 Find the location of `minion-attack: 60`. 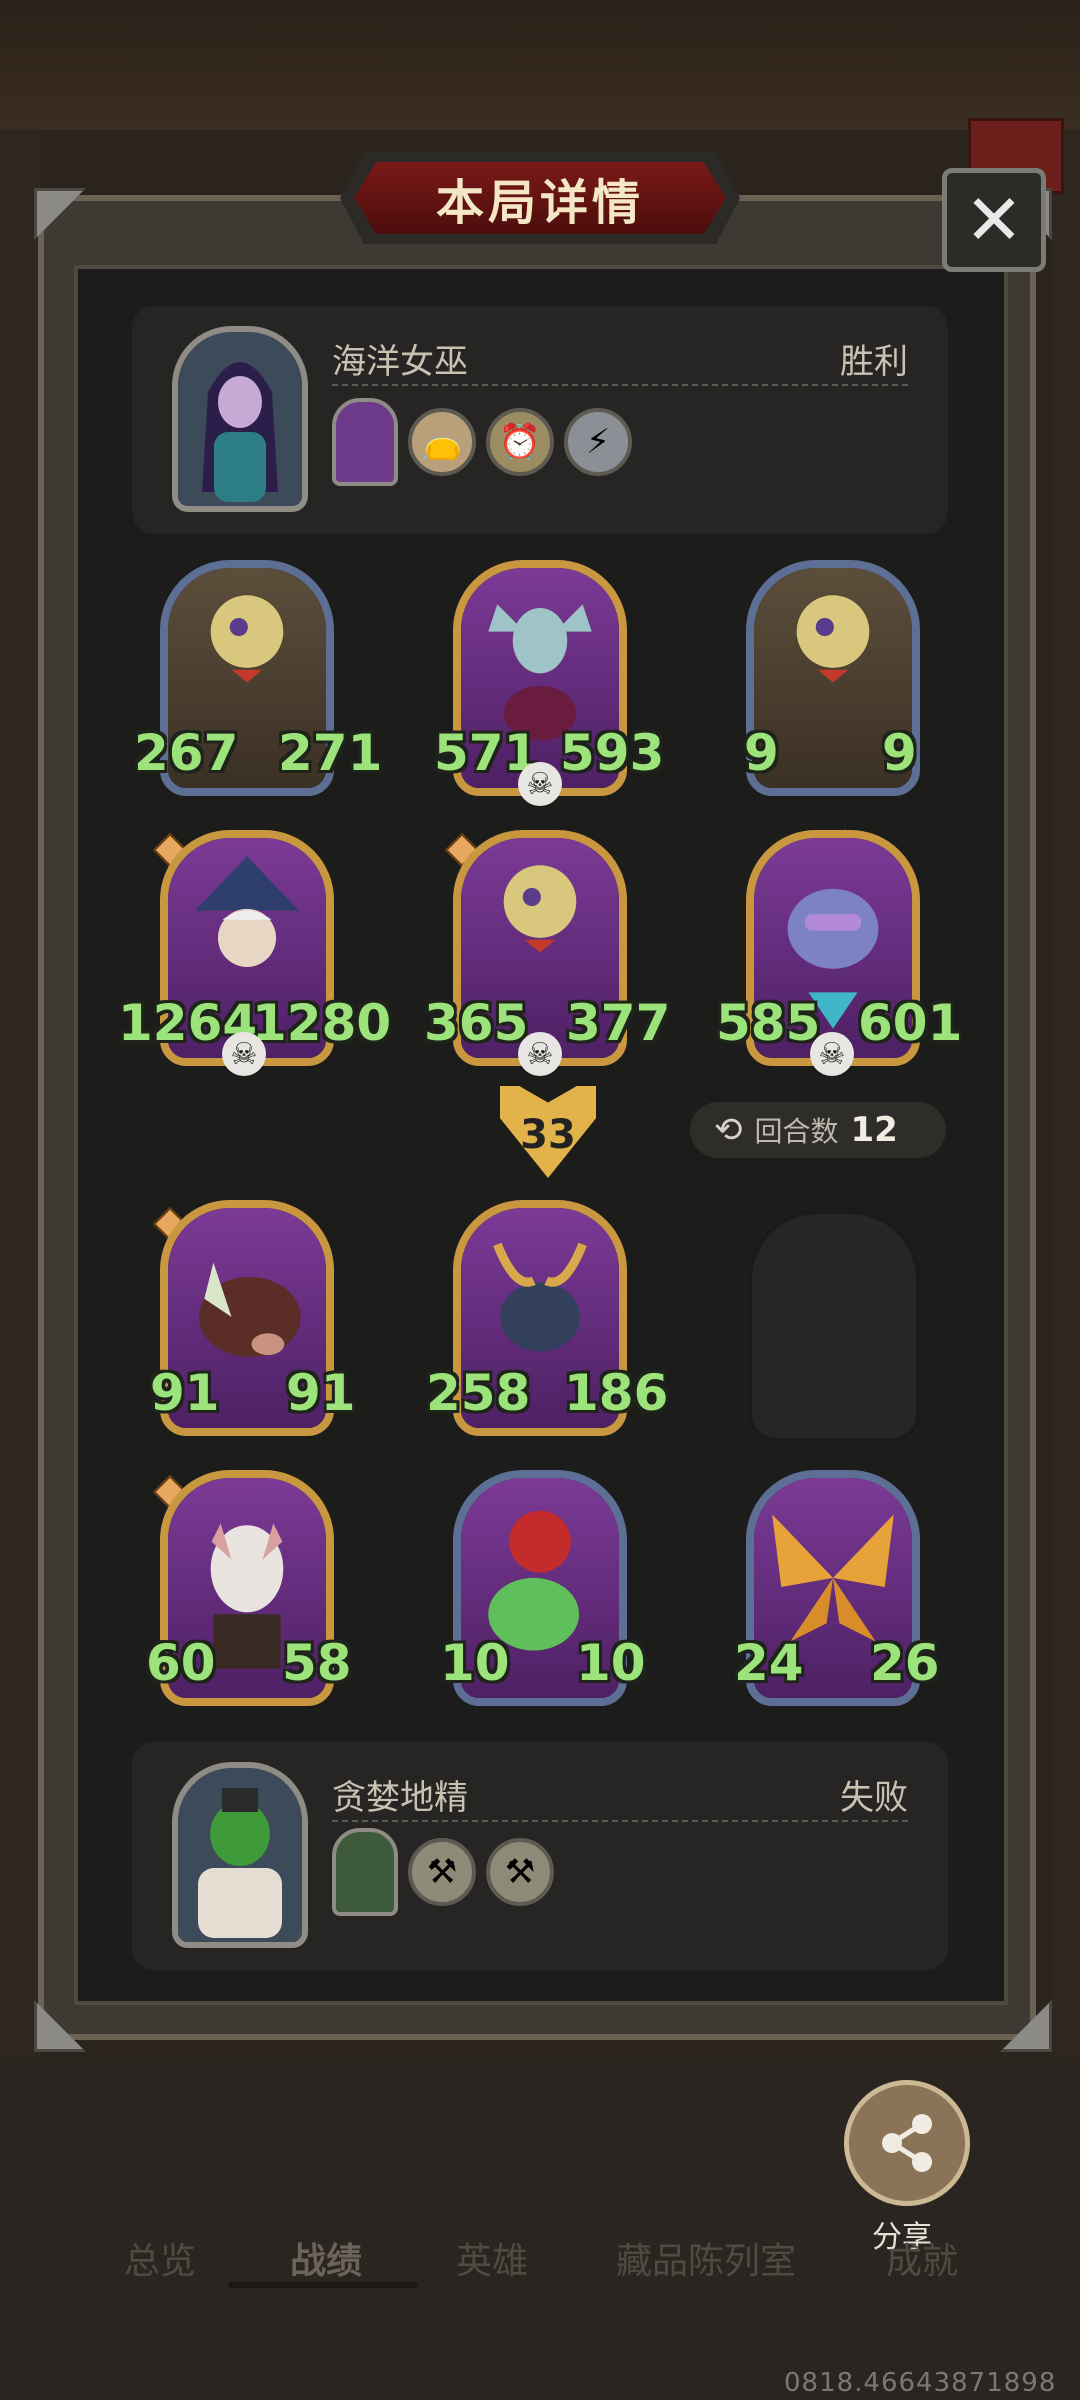

minion-attack: 60 is located at coordinates (181, 1663).